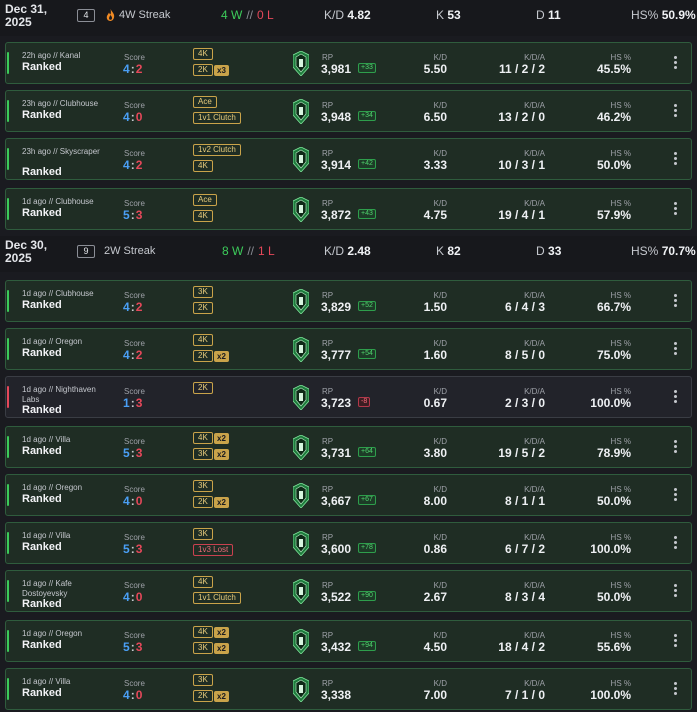 The image size is (697, 712). What do you see at coordinates (334, 251) in the screenshot?
I see `day-kd-label: K/D` at bounding box center [334, 251].